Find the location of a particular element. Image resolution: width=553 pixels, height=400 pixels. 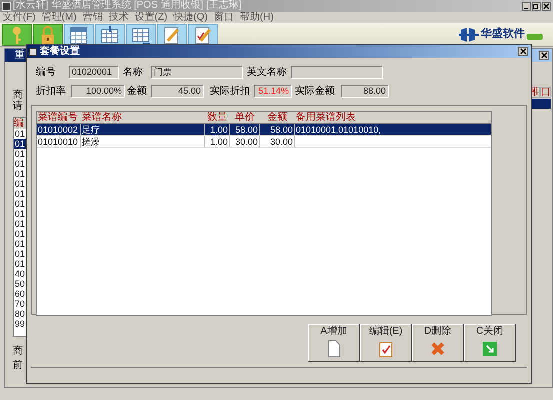

minimize-icon is located at coordinates (526, 6).